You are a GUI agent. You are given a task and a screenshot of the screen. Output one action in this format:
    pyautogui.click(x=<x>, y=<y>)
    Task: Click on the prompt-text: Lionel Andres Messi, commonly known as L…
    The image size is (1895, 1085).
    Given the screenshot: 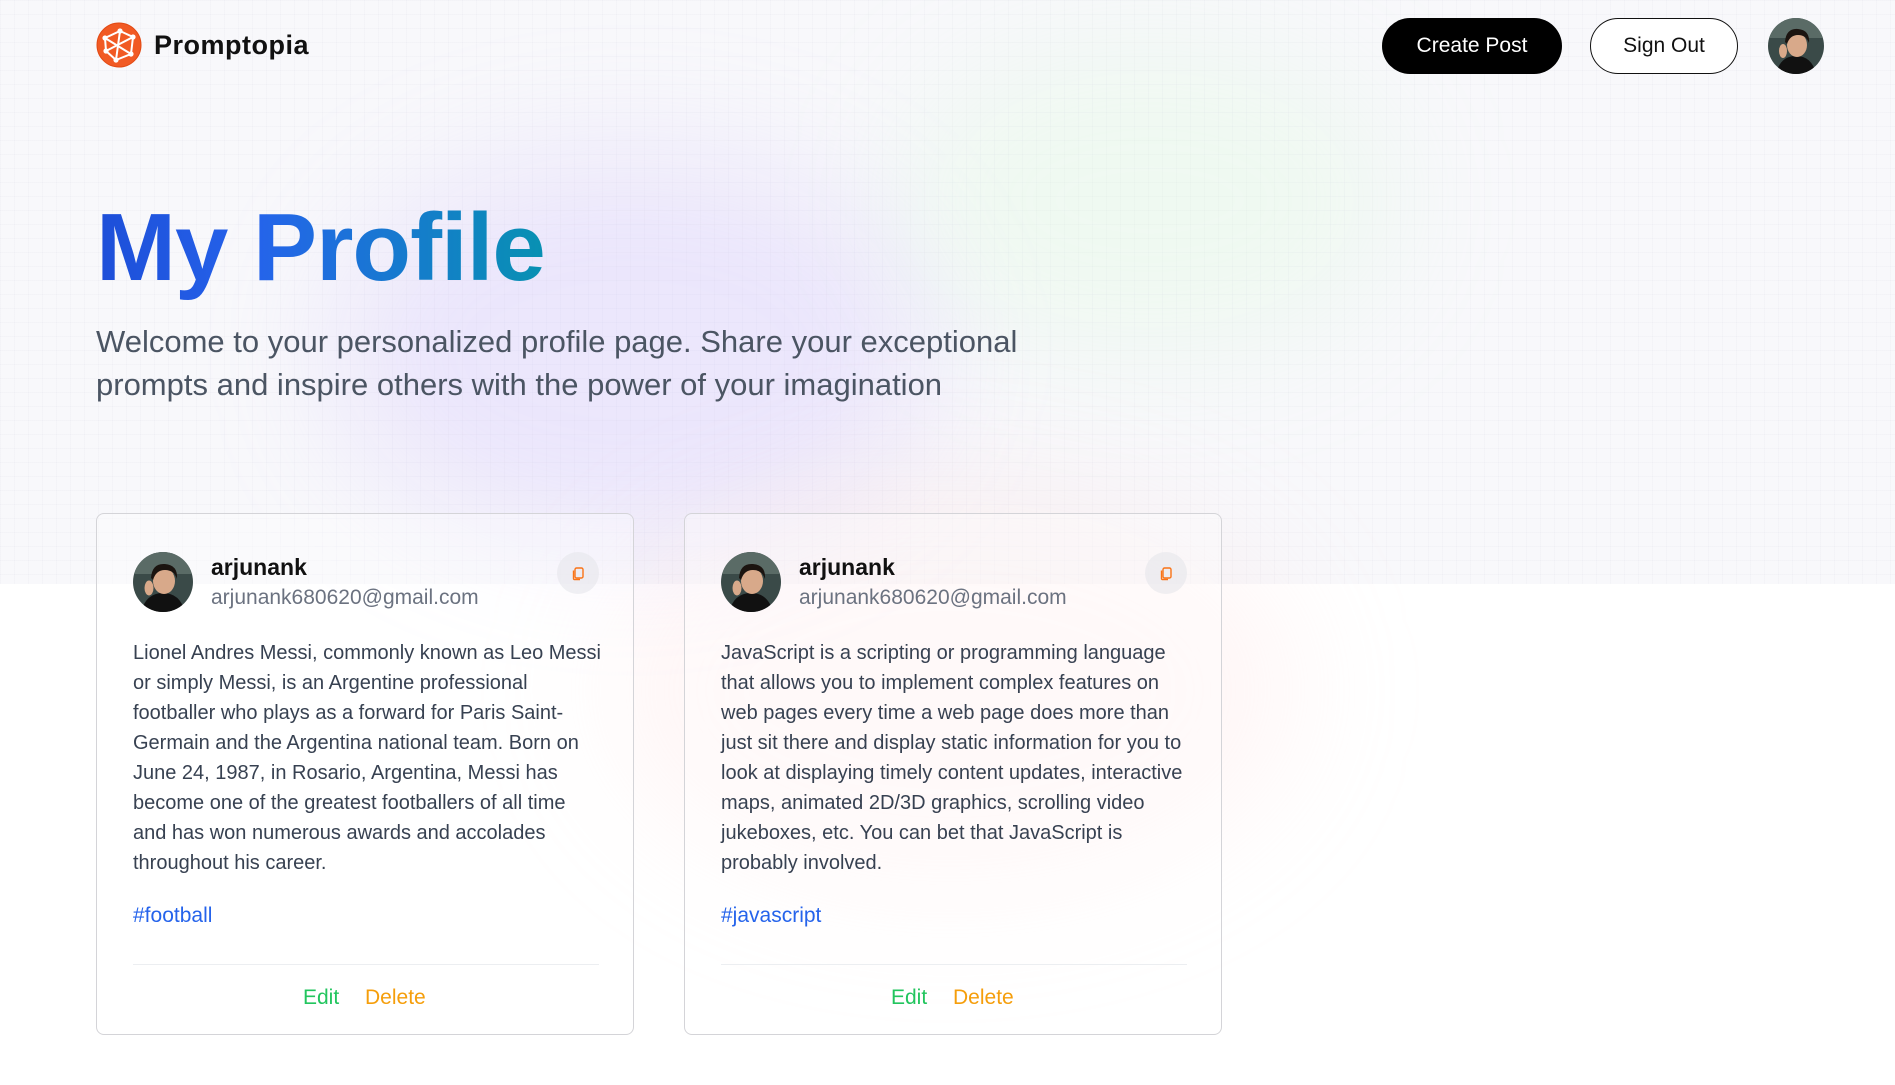 What is the action you would take?
    pyautogui.click(x=367, y=758)
    